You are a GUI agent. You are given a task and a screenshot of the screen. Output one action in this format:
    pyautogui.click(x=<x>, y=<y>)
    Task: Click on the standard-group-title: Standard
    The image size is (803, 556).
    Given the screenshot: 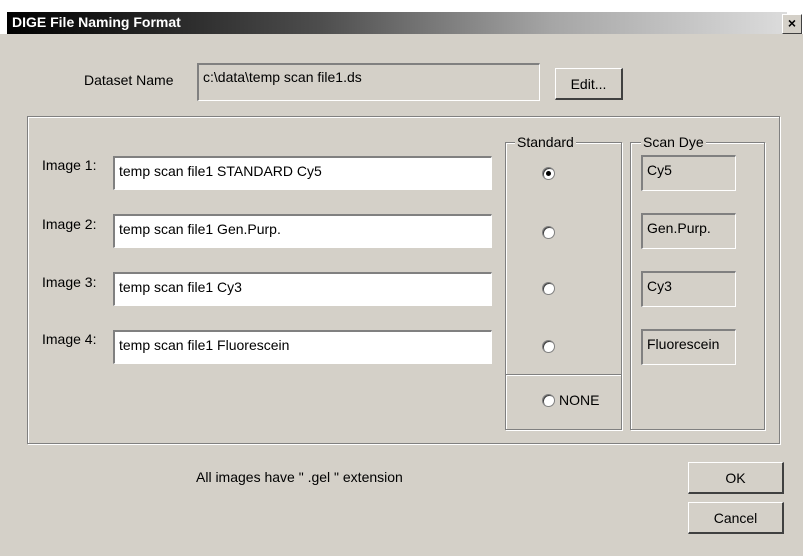 What is the action you would take?
    pyautogui.click(x=545, y=142)
    